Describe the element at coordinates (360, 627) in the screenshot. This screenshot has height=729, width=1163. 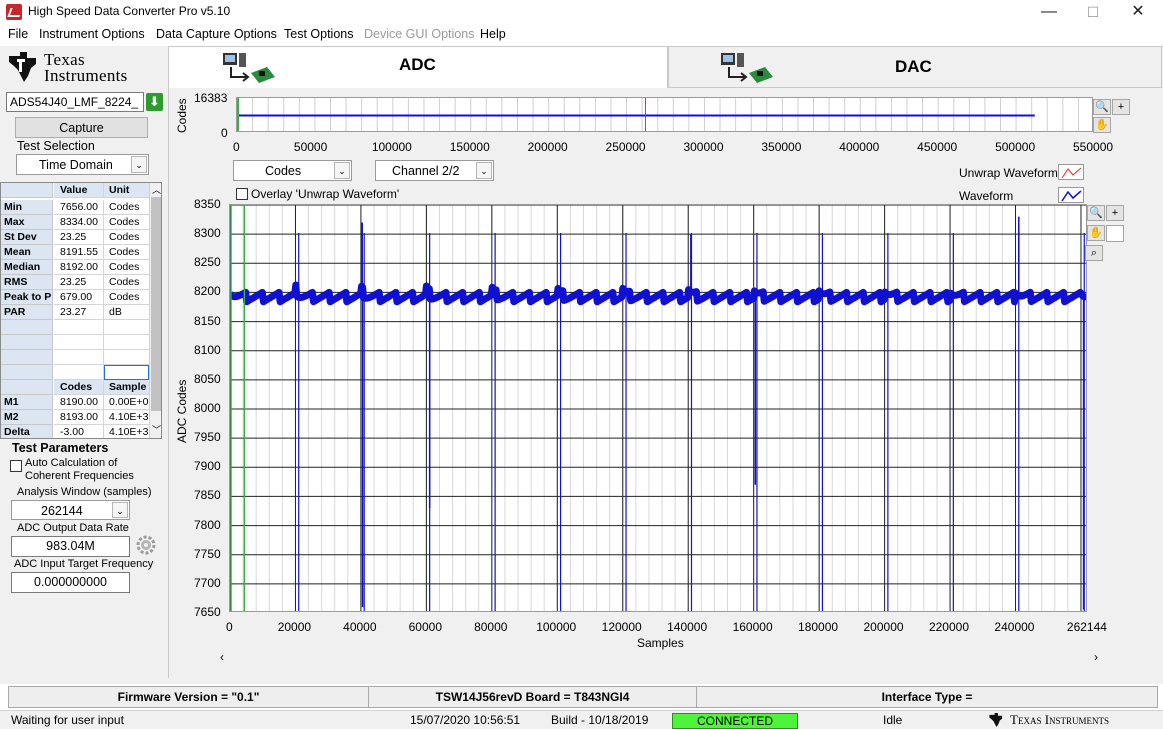
I see `main-x-tick: 40000` at that location.